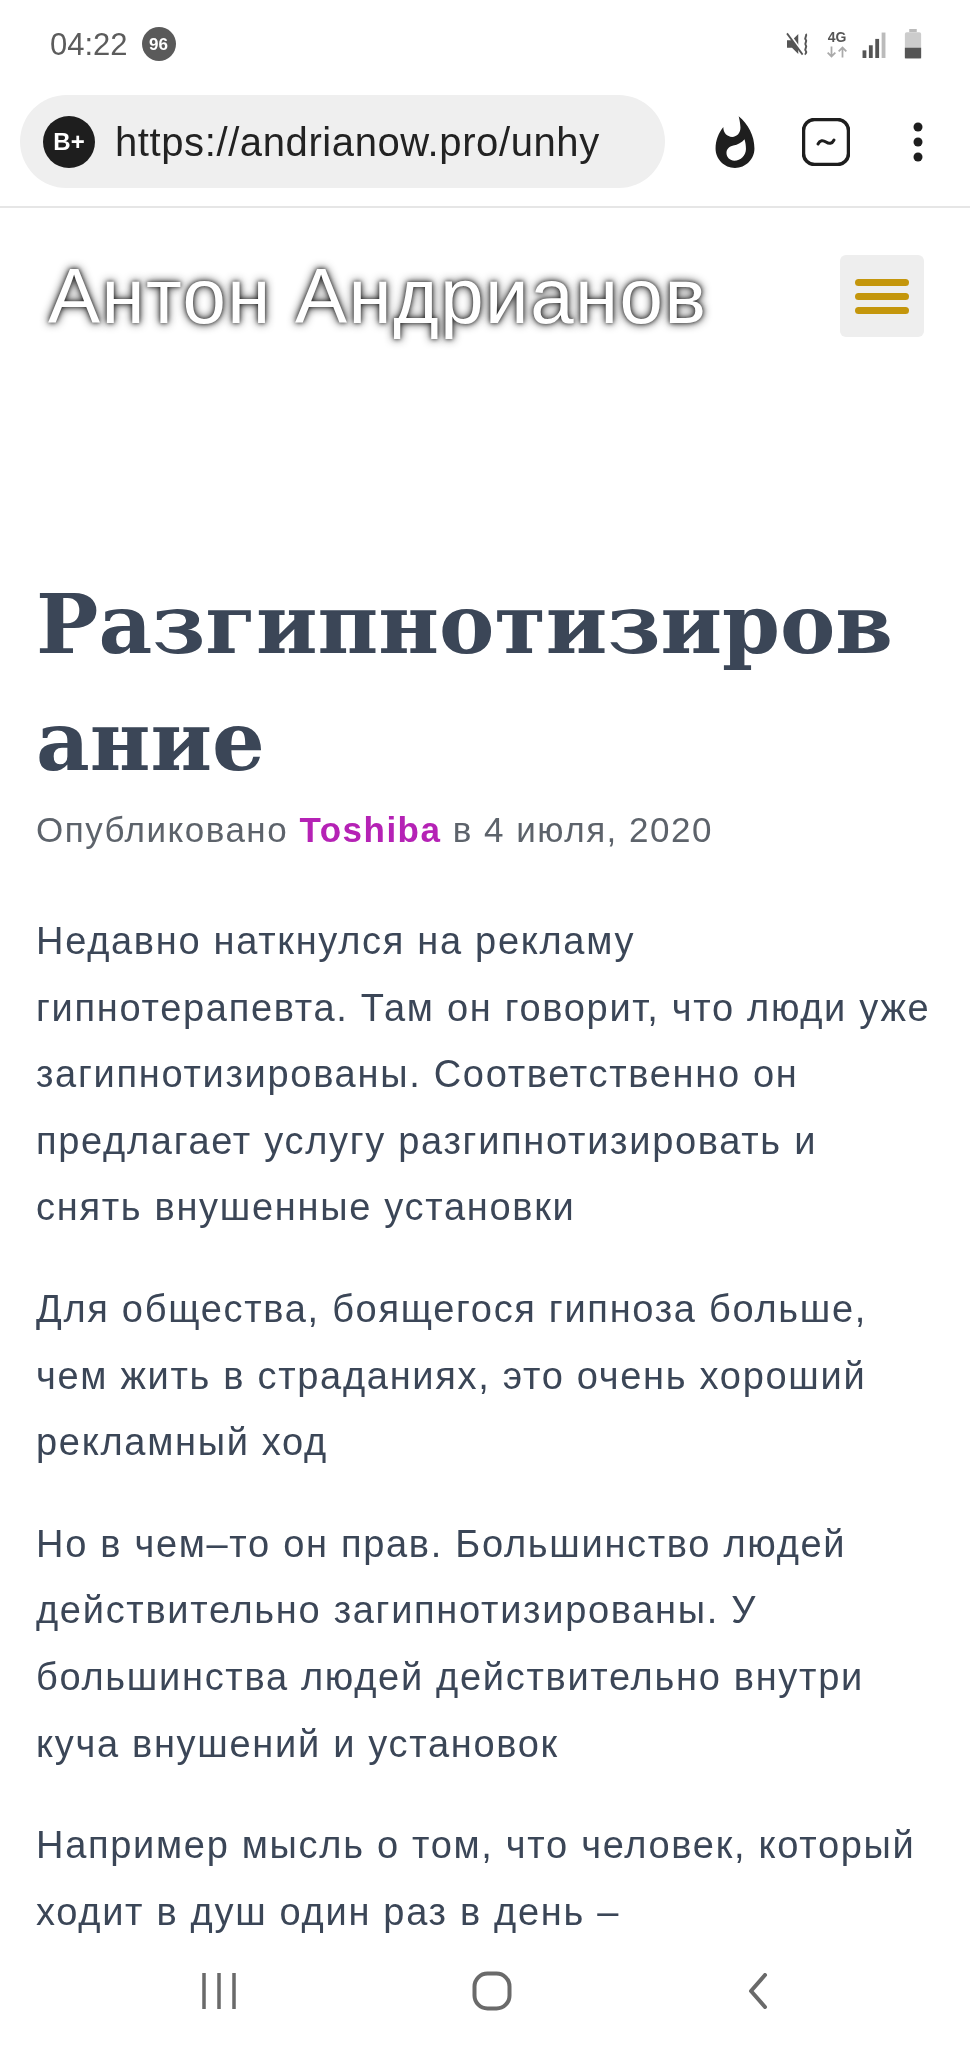 The image size is (970, 2048). I want to click on post-byline: Опубликовано Toshiba в 4 июля, 2020, so click(375, 830).